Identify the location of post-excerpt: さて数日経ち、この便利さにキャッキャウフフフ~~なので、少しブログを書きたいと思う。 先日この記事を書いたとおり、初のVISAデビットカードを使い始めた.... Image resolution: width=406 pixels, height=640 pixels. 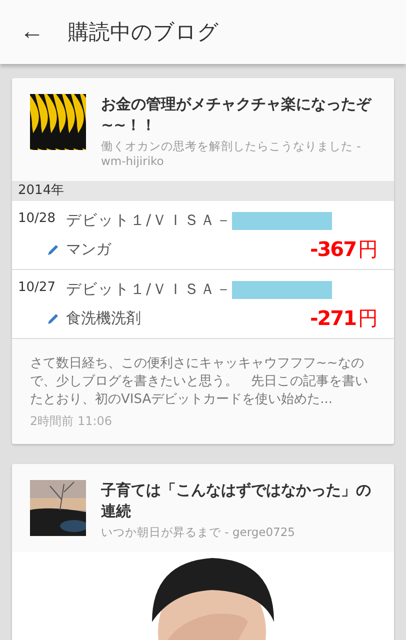
(199, 382).